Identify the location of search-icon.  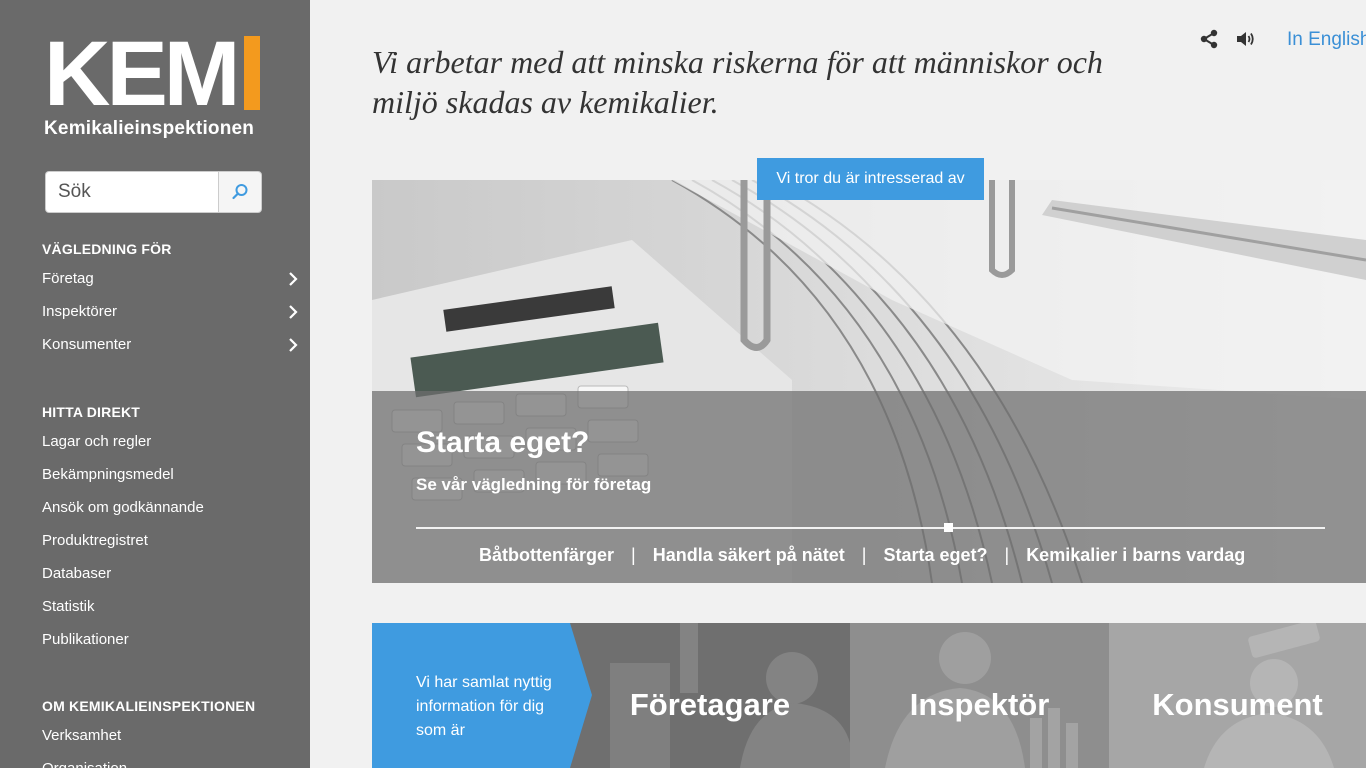
(240, 192).